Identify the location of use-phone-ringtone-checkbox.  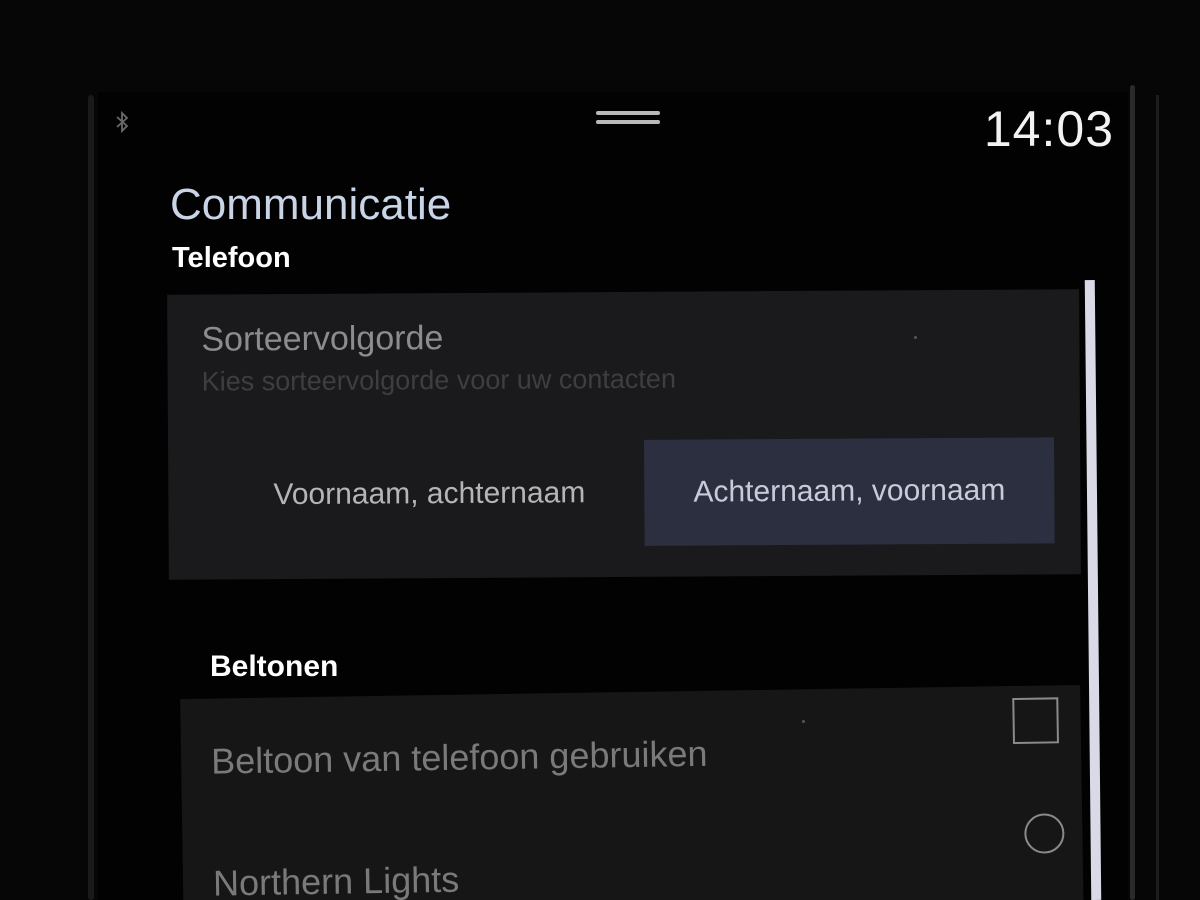
(1035, 721).